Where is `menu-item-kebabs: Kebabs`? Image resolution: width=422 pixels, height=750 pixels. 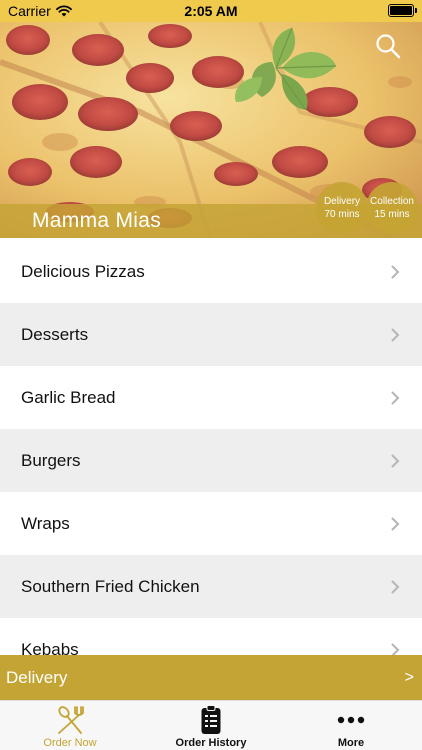
menu-item-kebabs: Kebabs is located at coordinates (211, 636).